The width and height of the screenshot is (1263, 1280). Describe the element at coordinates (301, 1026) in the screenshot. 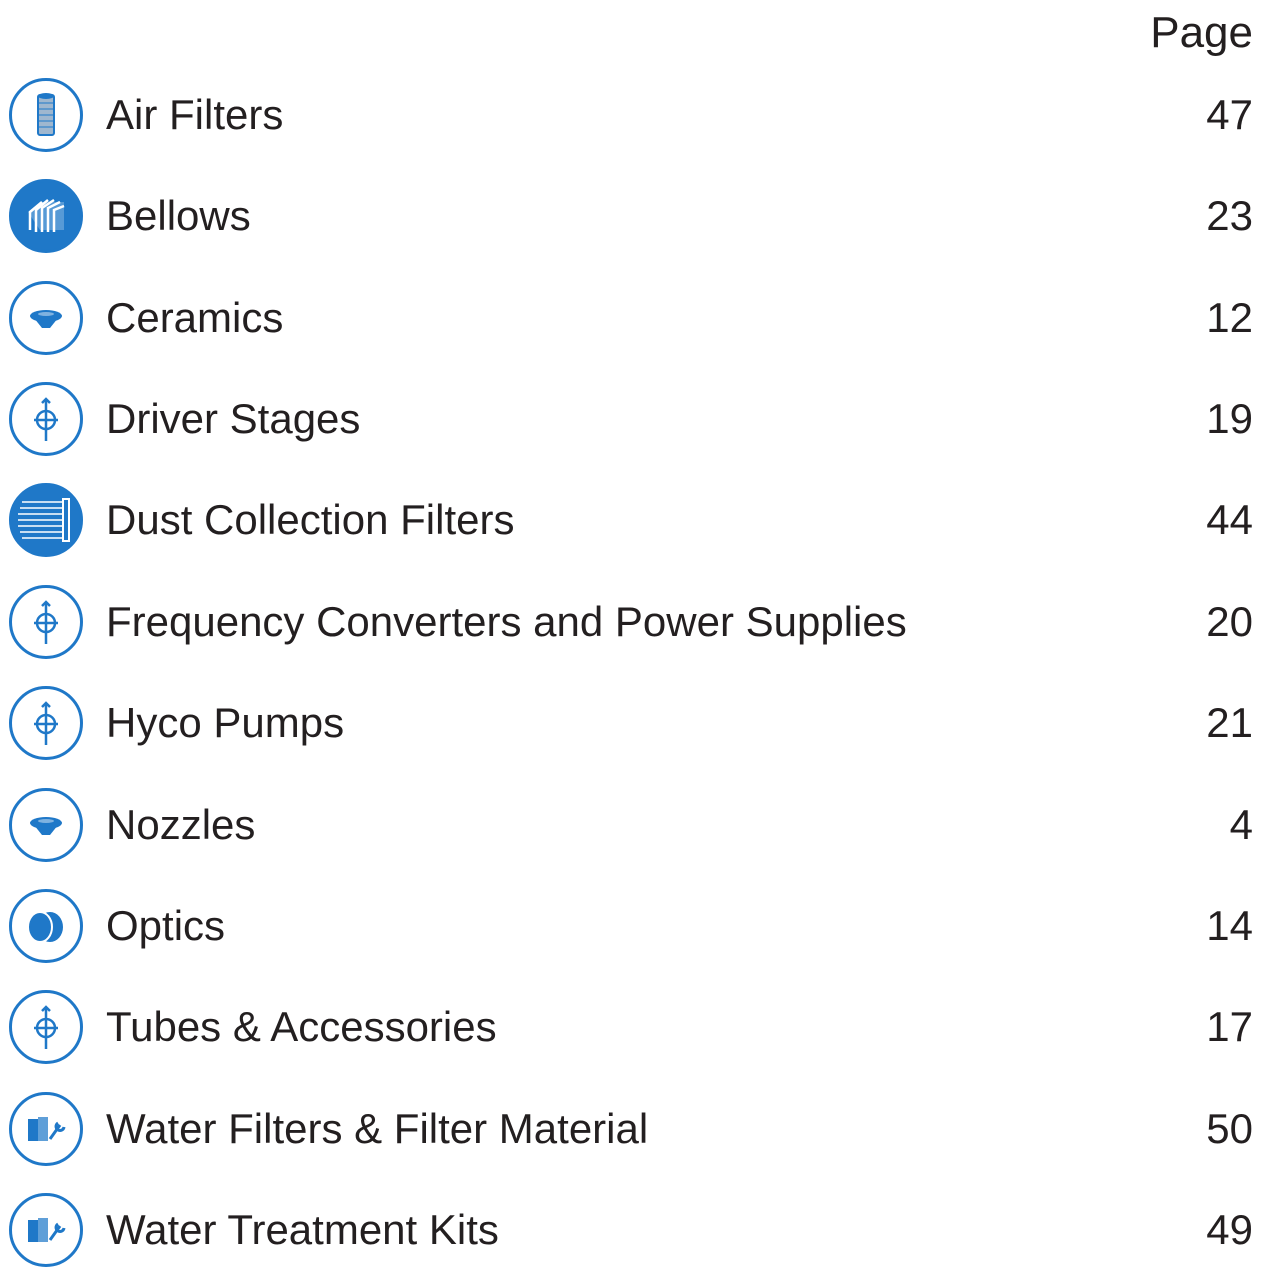

I see `toc-entry-title: Tubes & Accessories` at that location.